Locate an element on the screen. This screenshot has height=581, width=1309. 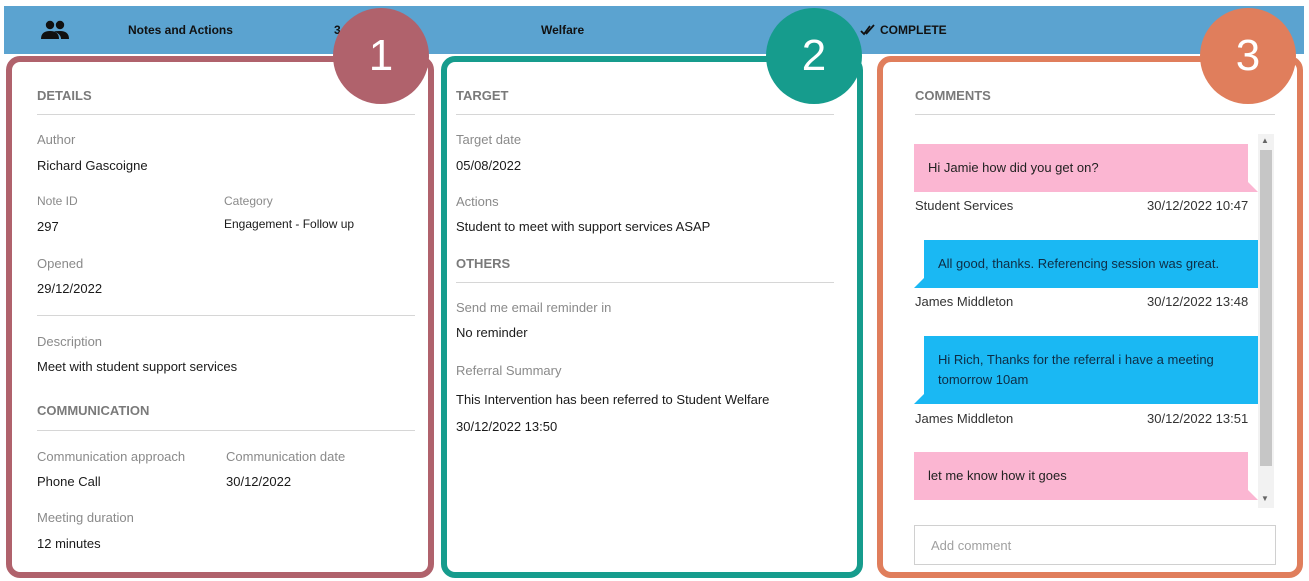
badge-3: 3 is located at coordinates (1248, 56).